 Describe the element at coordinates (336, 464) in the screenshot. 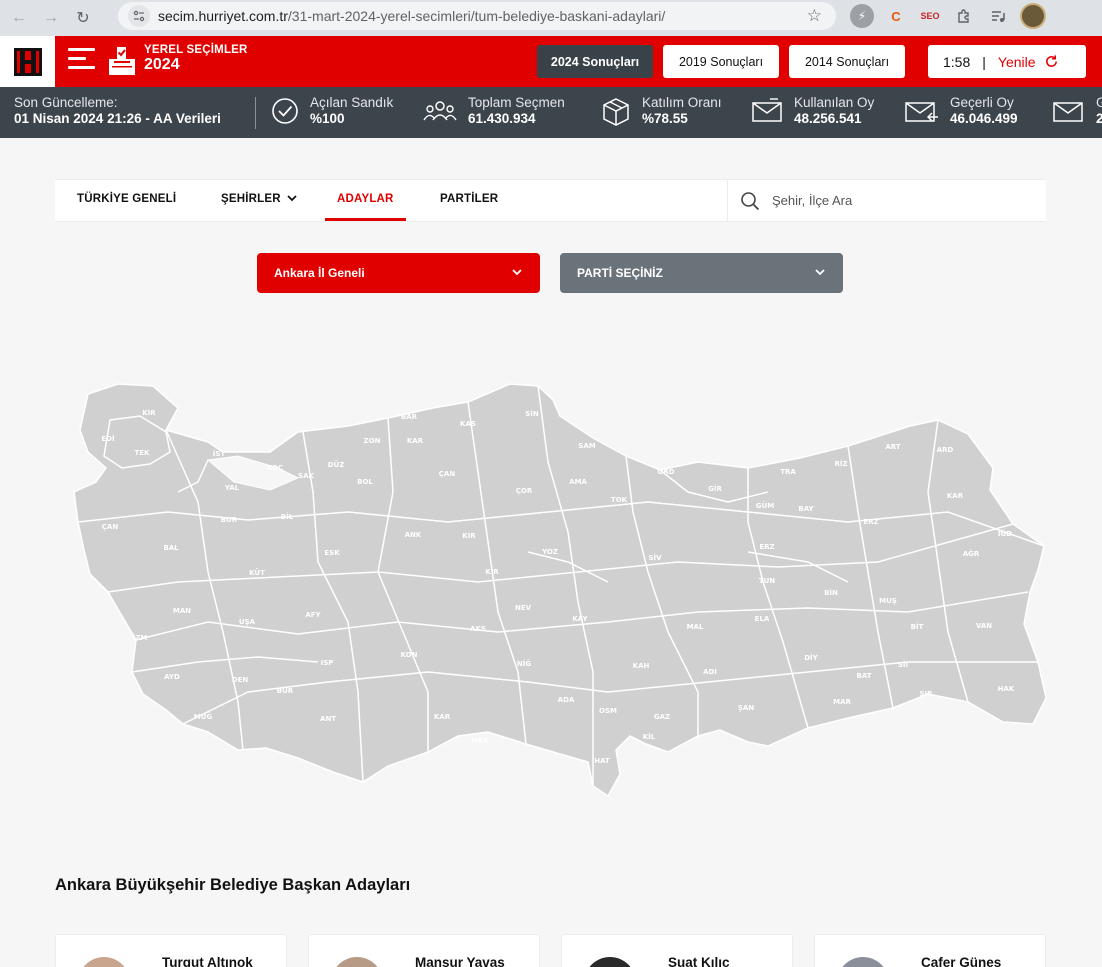

I see `prov-duz: DÜZ` at that location.